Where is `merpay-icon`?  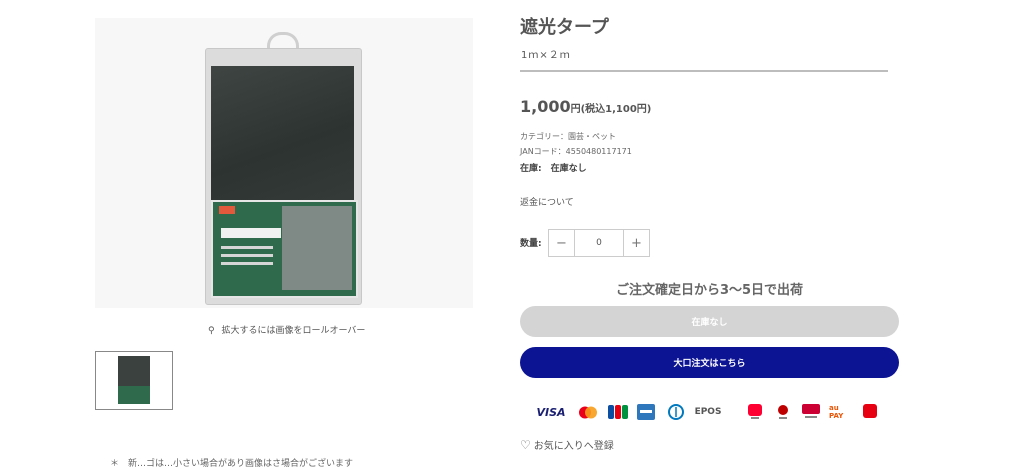
merpay-icon is located at coordinates (870, 412).